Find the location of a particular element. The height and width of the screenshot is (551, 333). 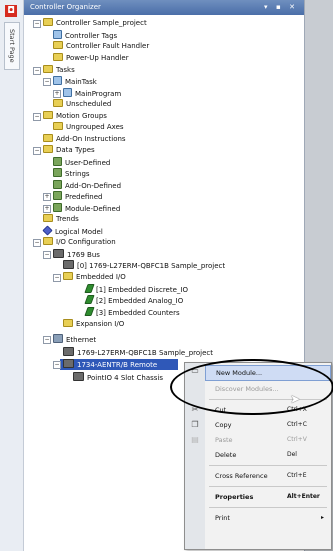

tree-item-label: Predefined is located at coordinates (84, 197).